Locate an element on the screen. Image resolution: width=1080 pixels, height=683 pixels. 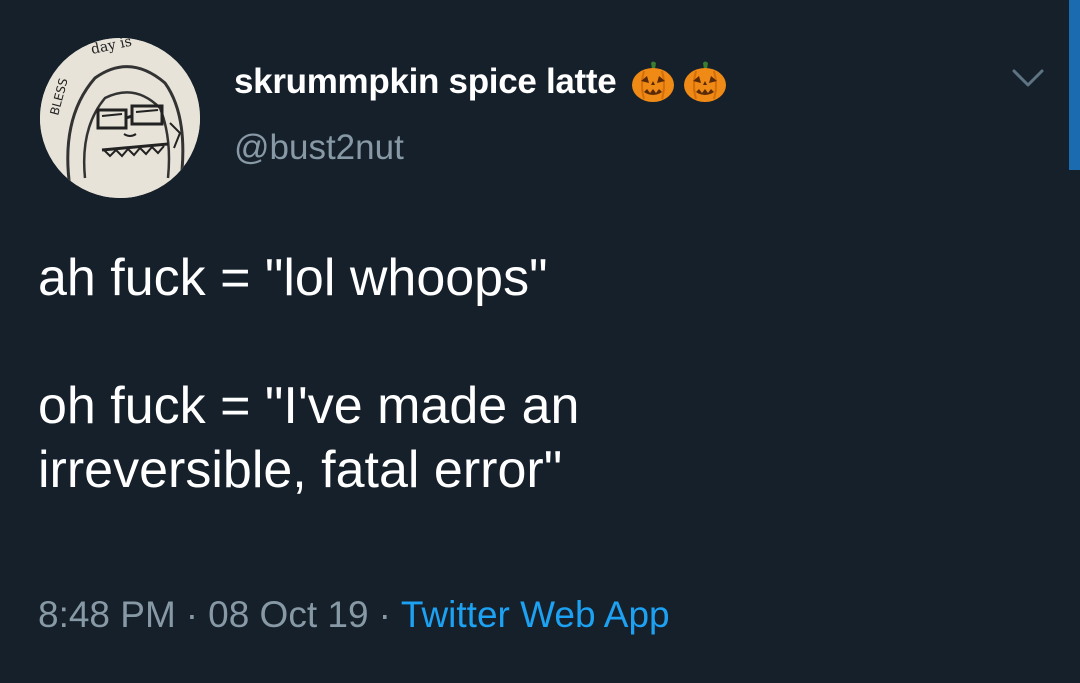
user-name-row: skrummpkin spice latte is located at coordinates (484, 82).